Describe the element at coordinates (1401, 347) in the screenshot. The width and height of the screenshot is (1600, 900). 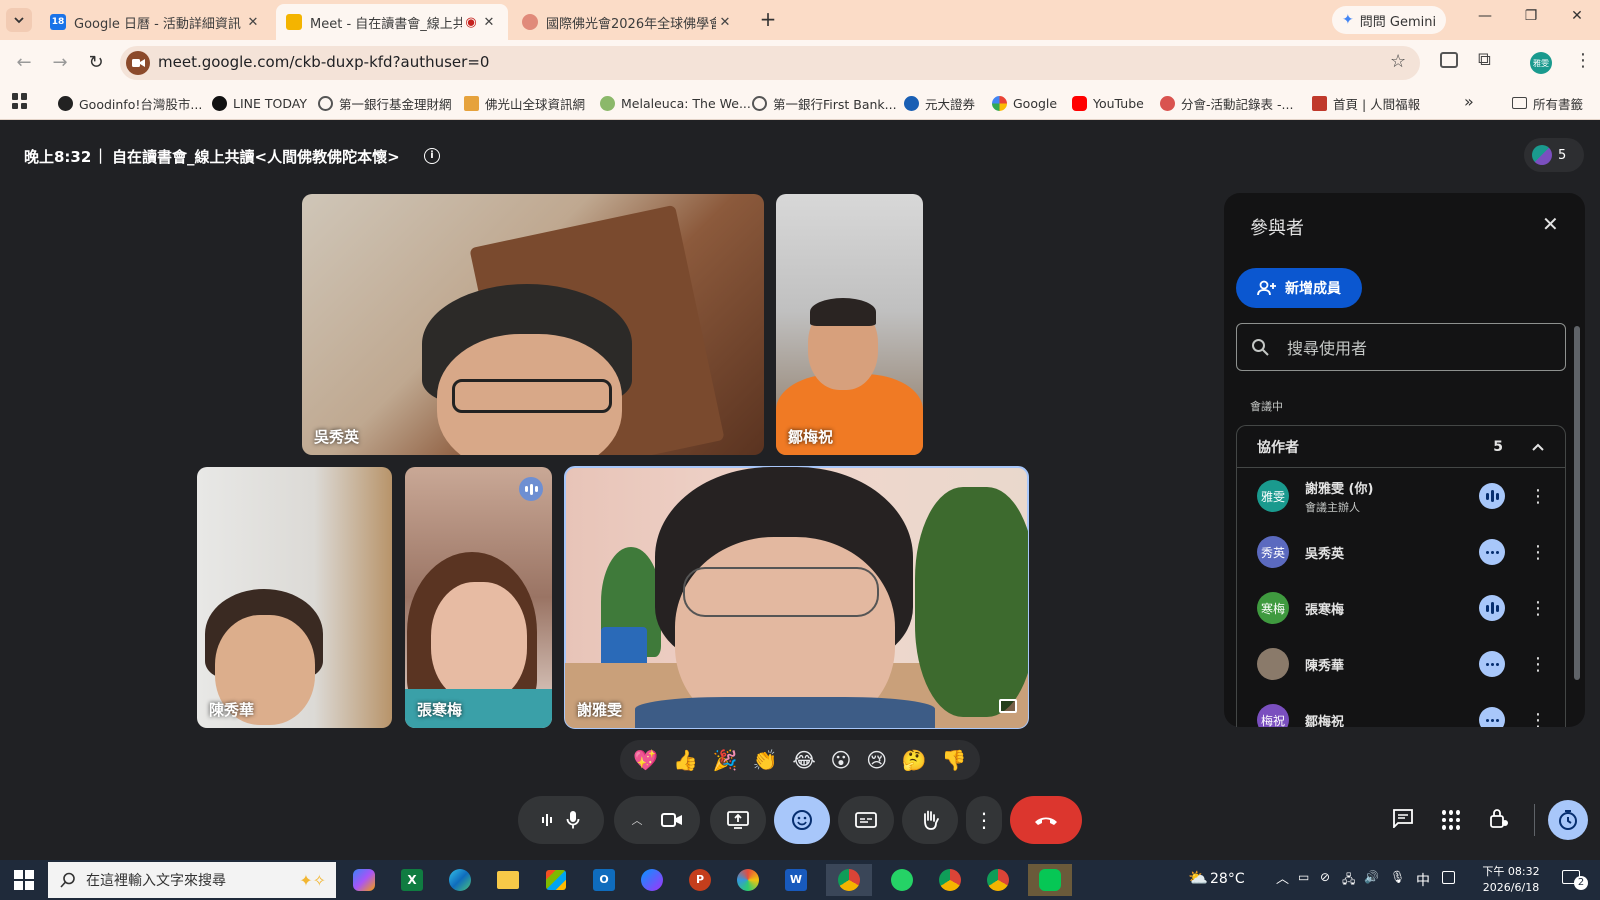
I see `participant-search-input: 搜尋使用者` at that location.